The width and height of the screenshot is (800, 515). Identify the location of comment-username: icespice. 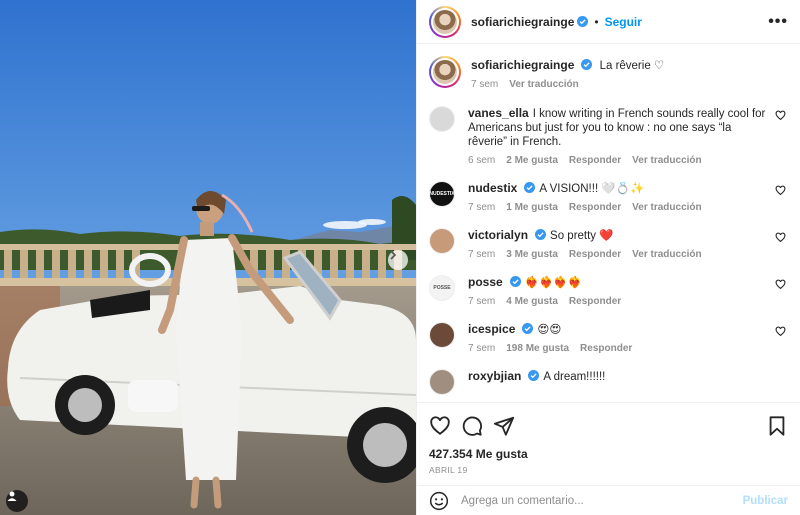
(491, 329).